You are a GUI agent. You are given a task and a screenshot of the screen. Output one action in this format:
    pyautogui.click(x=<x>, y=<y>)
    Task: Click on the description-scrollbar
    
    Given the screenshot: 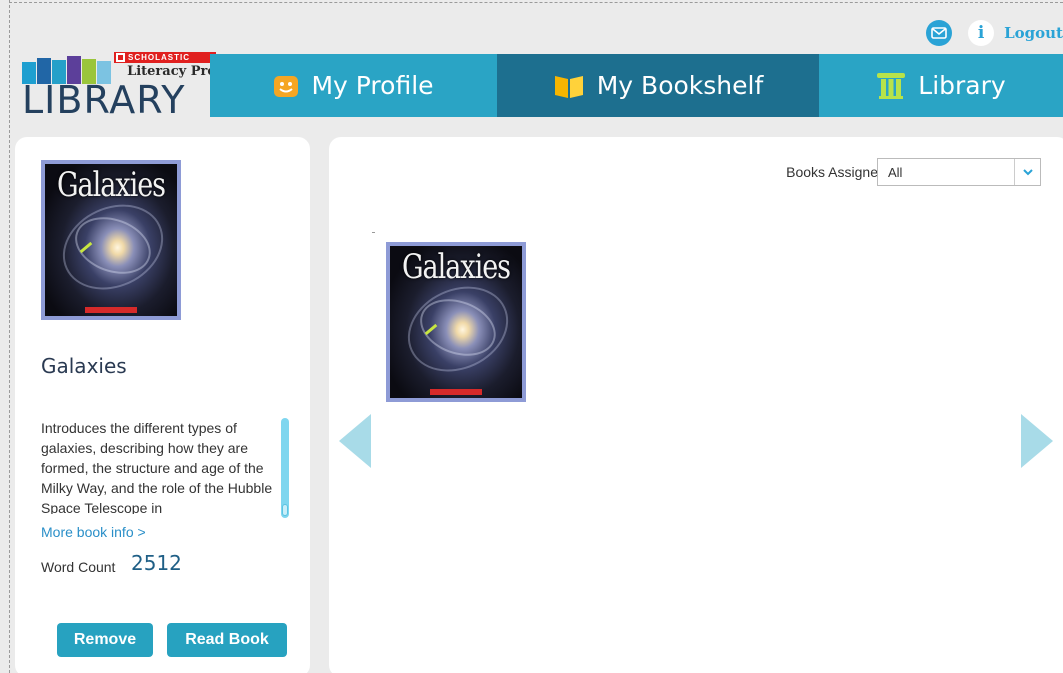 What is the action you would take?
    pyautogui.click(x=285, y=468)
    